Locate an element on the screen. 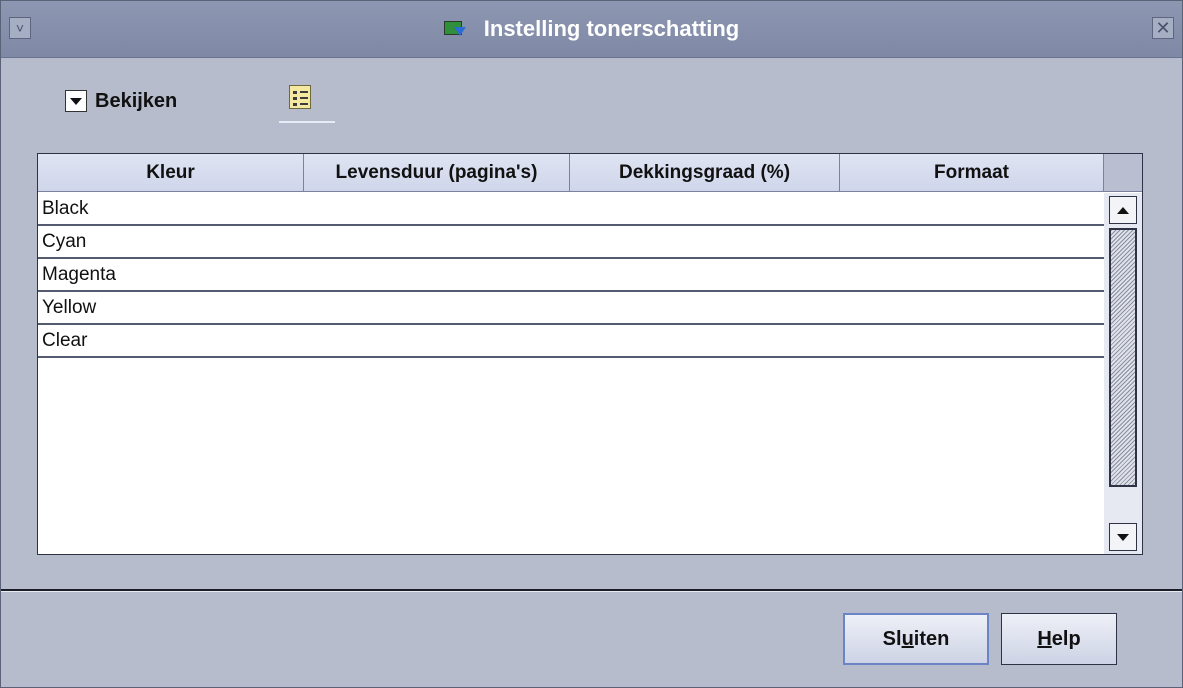 The image size is (1183, 688). close-button: Sl u iten is located at coordinates (916, 639).